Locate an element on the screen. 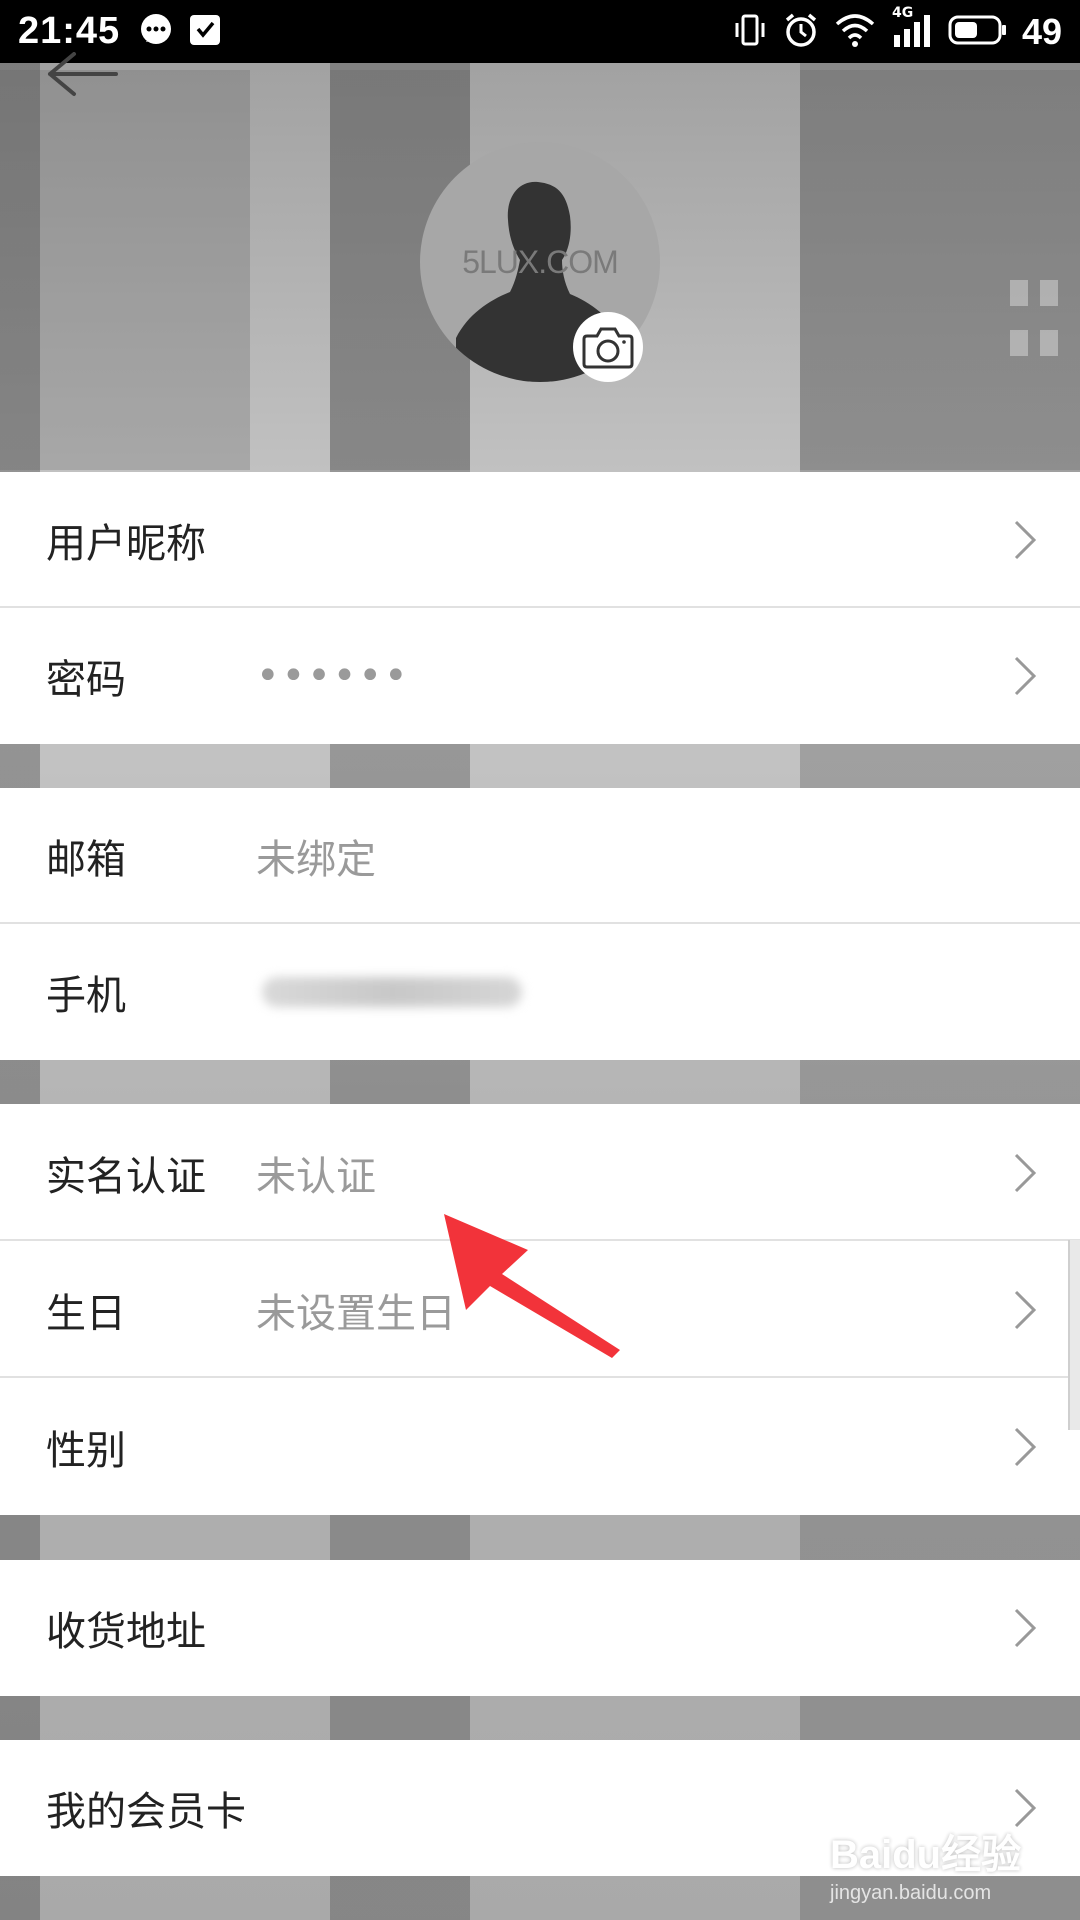 This screenshot has width=1080, height=1920. nickname-label: 用户昵称 is located at coordinates (126, 544).